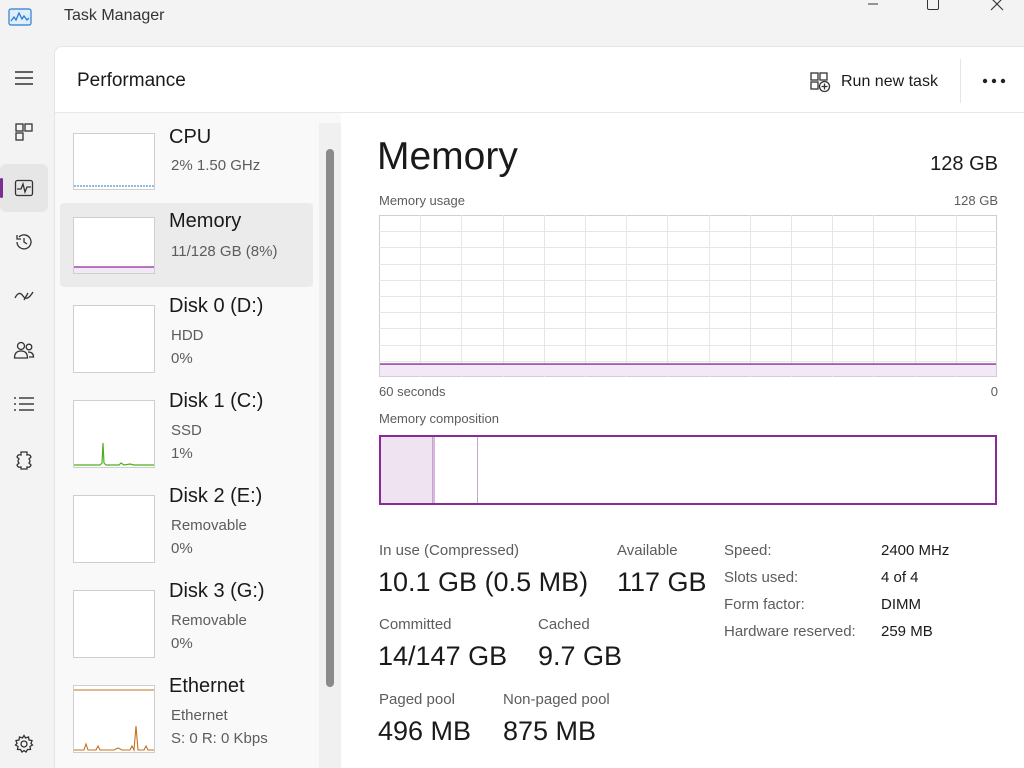  I want to click on cpu-thumbnail-graph, so click(114, 161).